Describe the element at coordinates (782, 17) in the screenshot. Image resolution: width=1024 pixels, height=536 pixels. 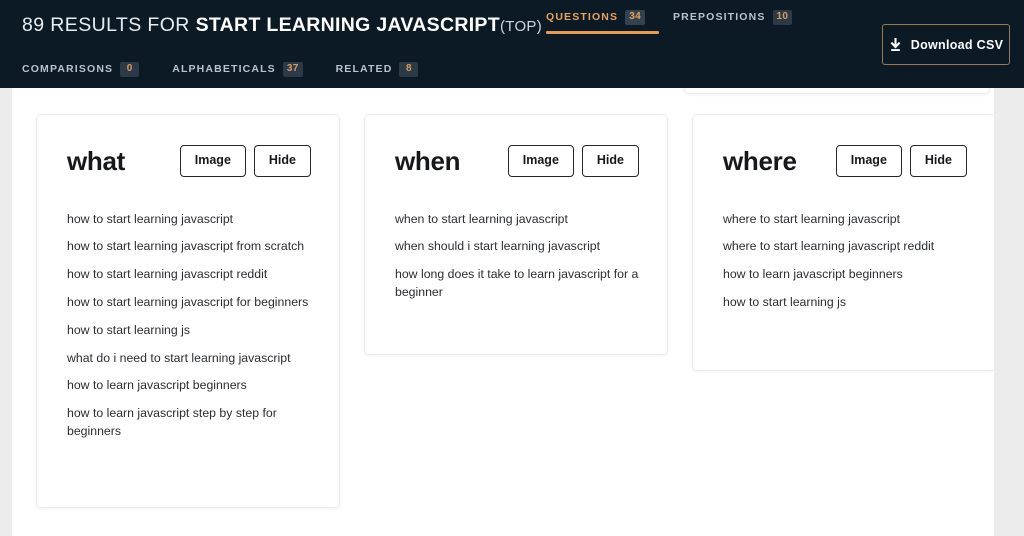
I see `tab-count-badge: 10` at that location.